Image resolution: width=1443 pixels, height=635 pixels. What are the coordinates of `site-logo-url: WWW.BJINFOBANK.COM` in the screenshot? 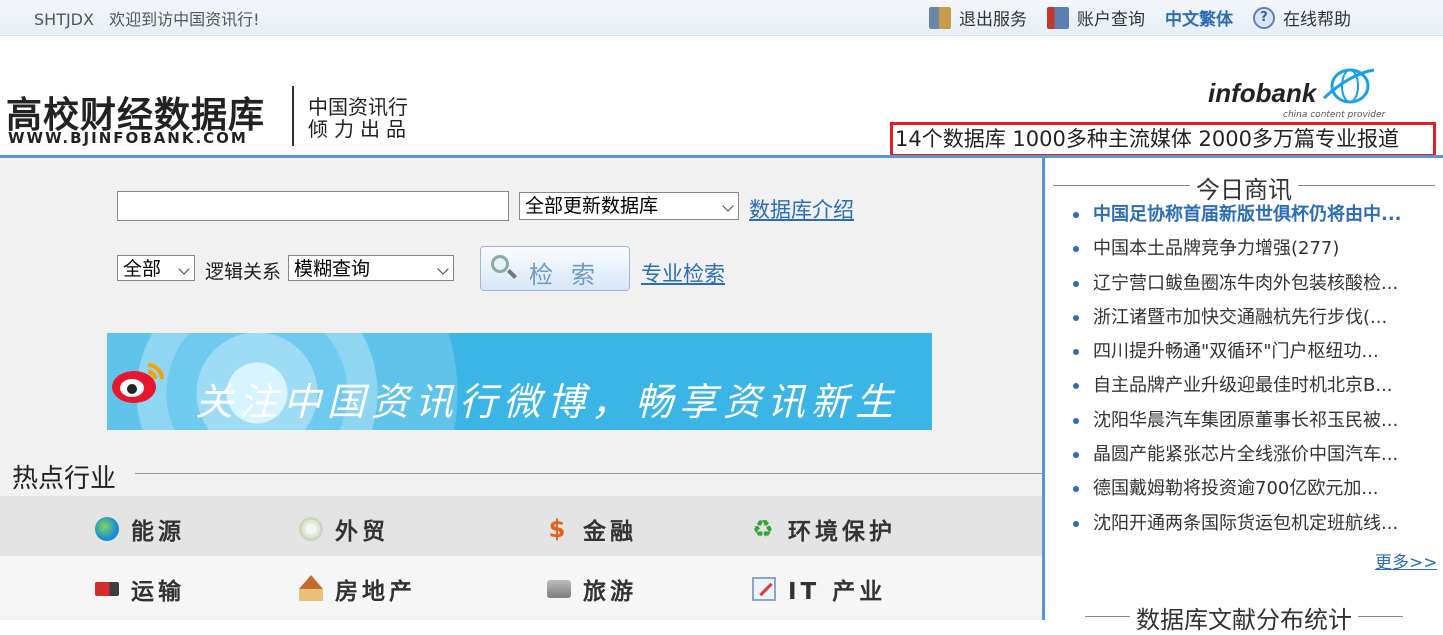 It's located at (128, 138).